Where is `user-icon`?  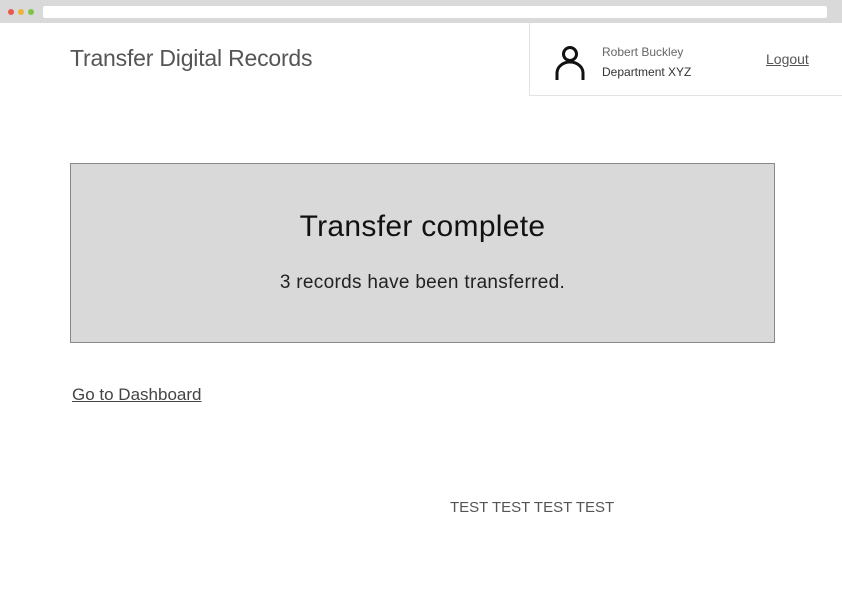 user-icon is located at coordinates (570, 63).